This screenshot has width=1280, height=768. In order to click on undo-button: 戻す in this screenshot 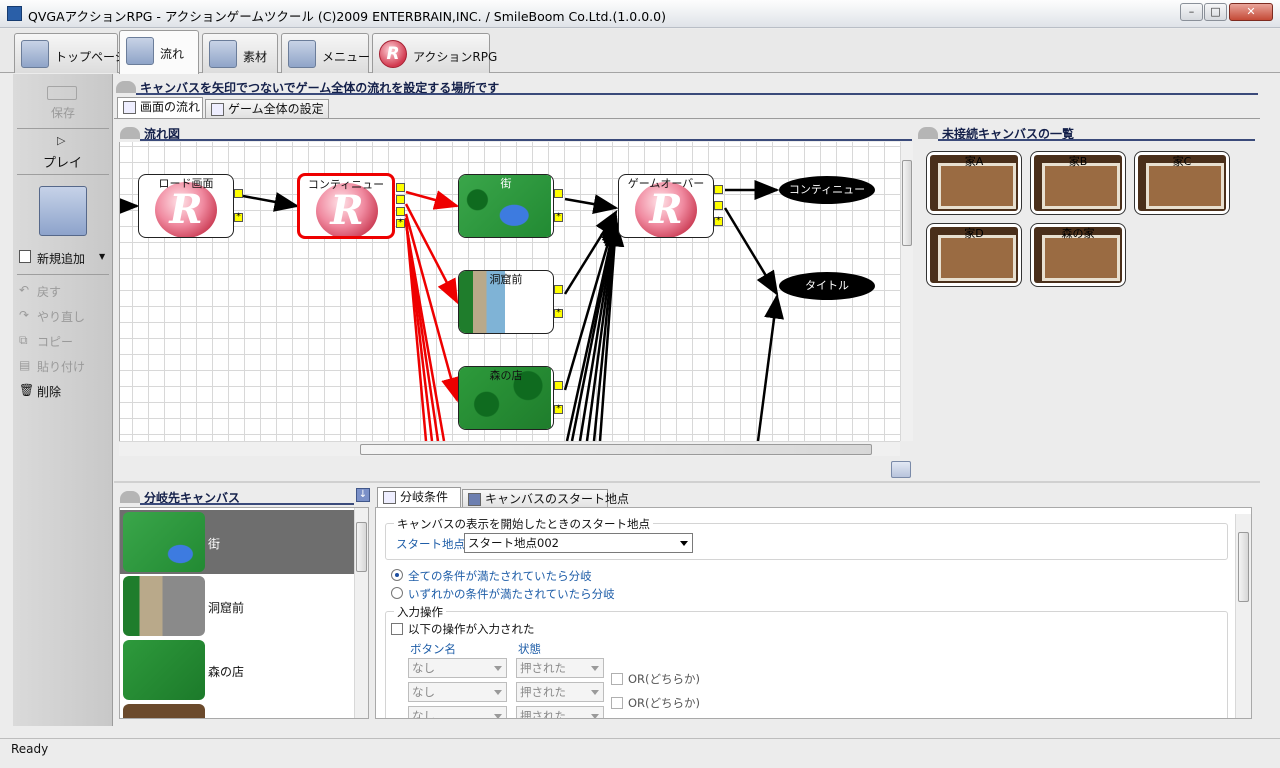, I will do `click(49, 291)`.